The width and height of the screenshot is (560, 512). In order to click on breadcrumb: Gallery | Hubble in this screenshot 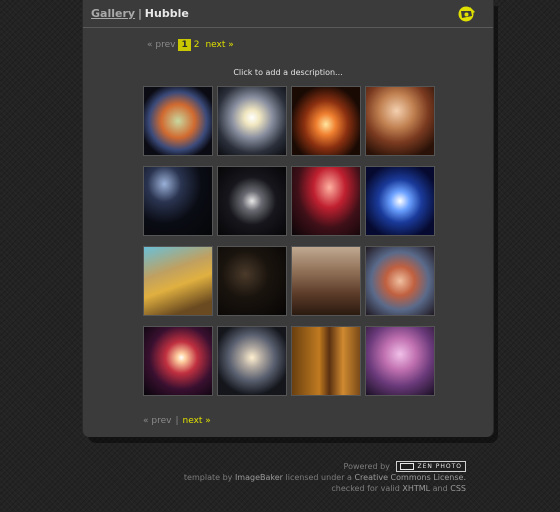, I will do `click(140, 13)`.